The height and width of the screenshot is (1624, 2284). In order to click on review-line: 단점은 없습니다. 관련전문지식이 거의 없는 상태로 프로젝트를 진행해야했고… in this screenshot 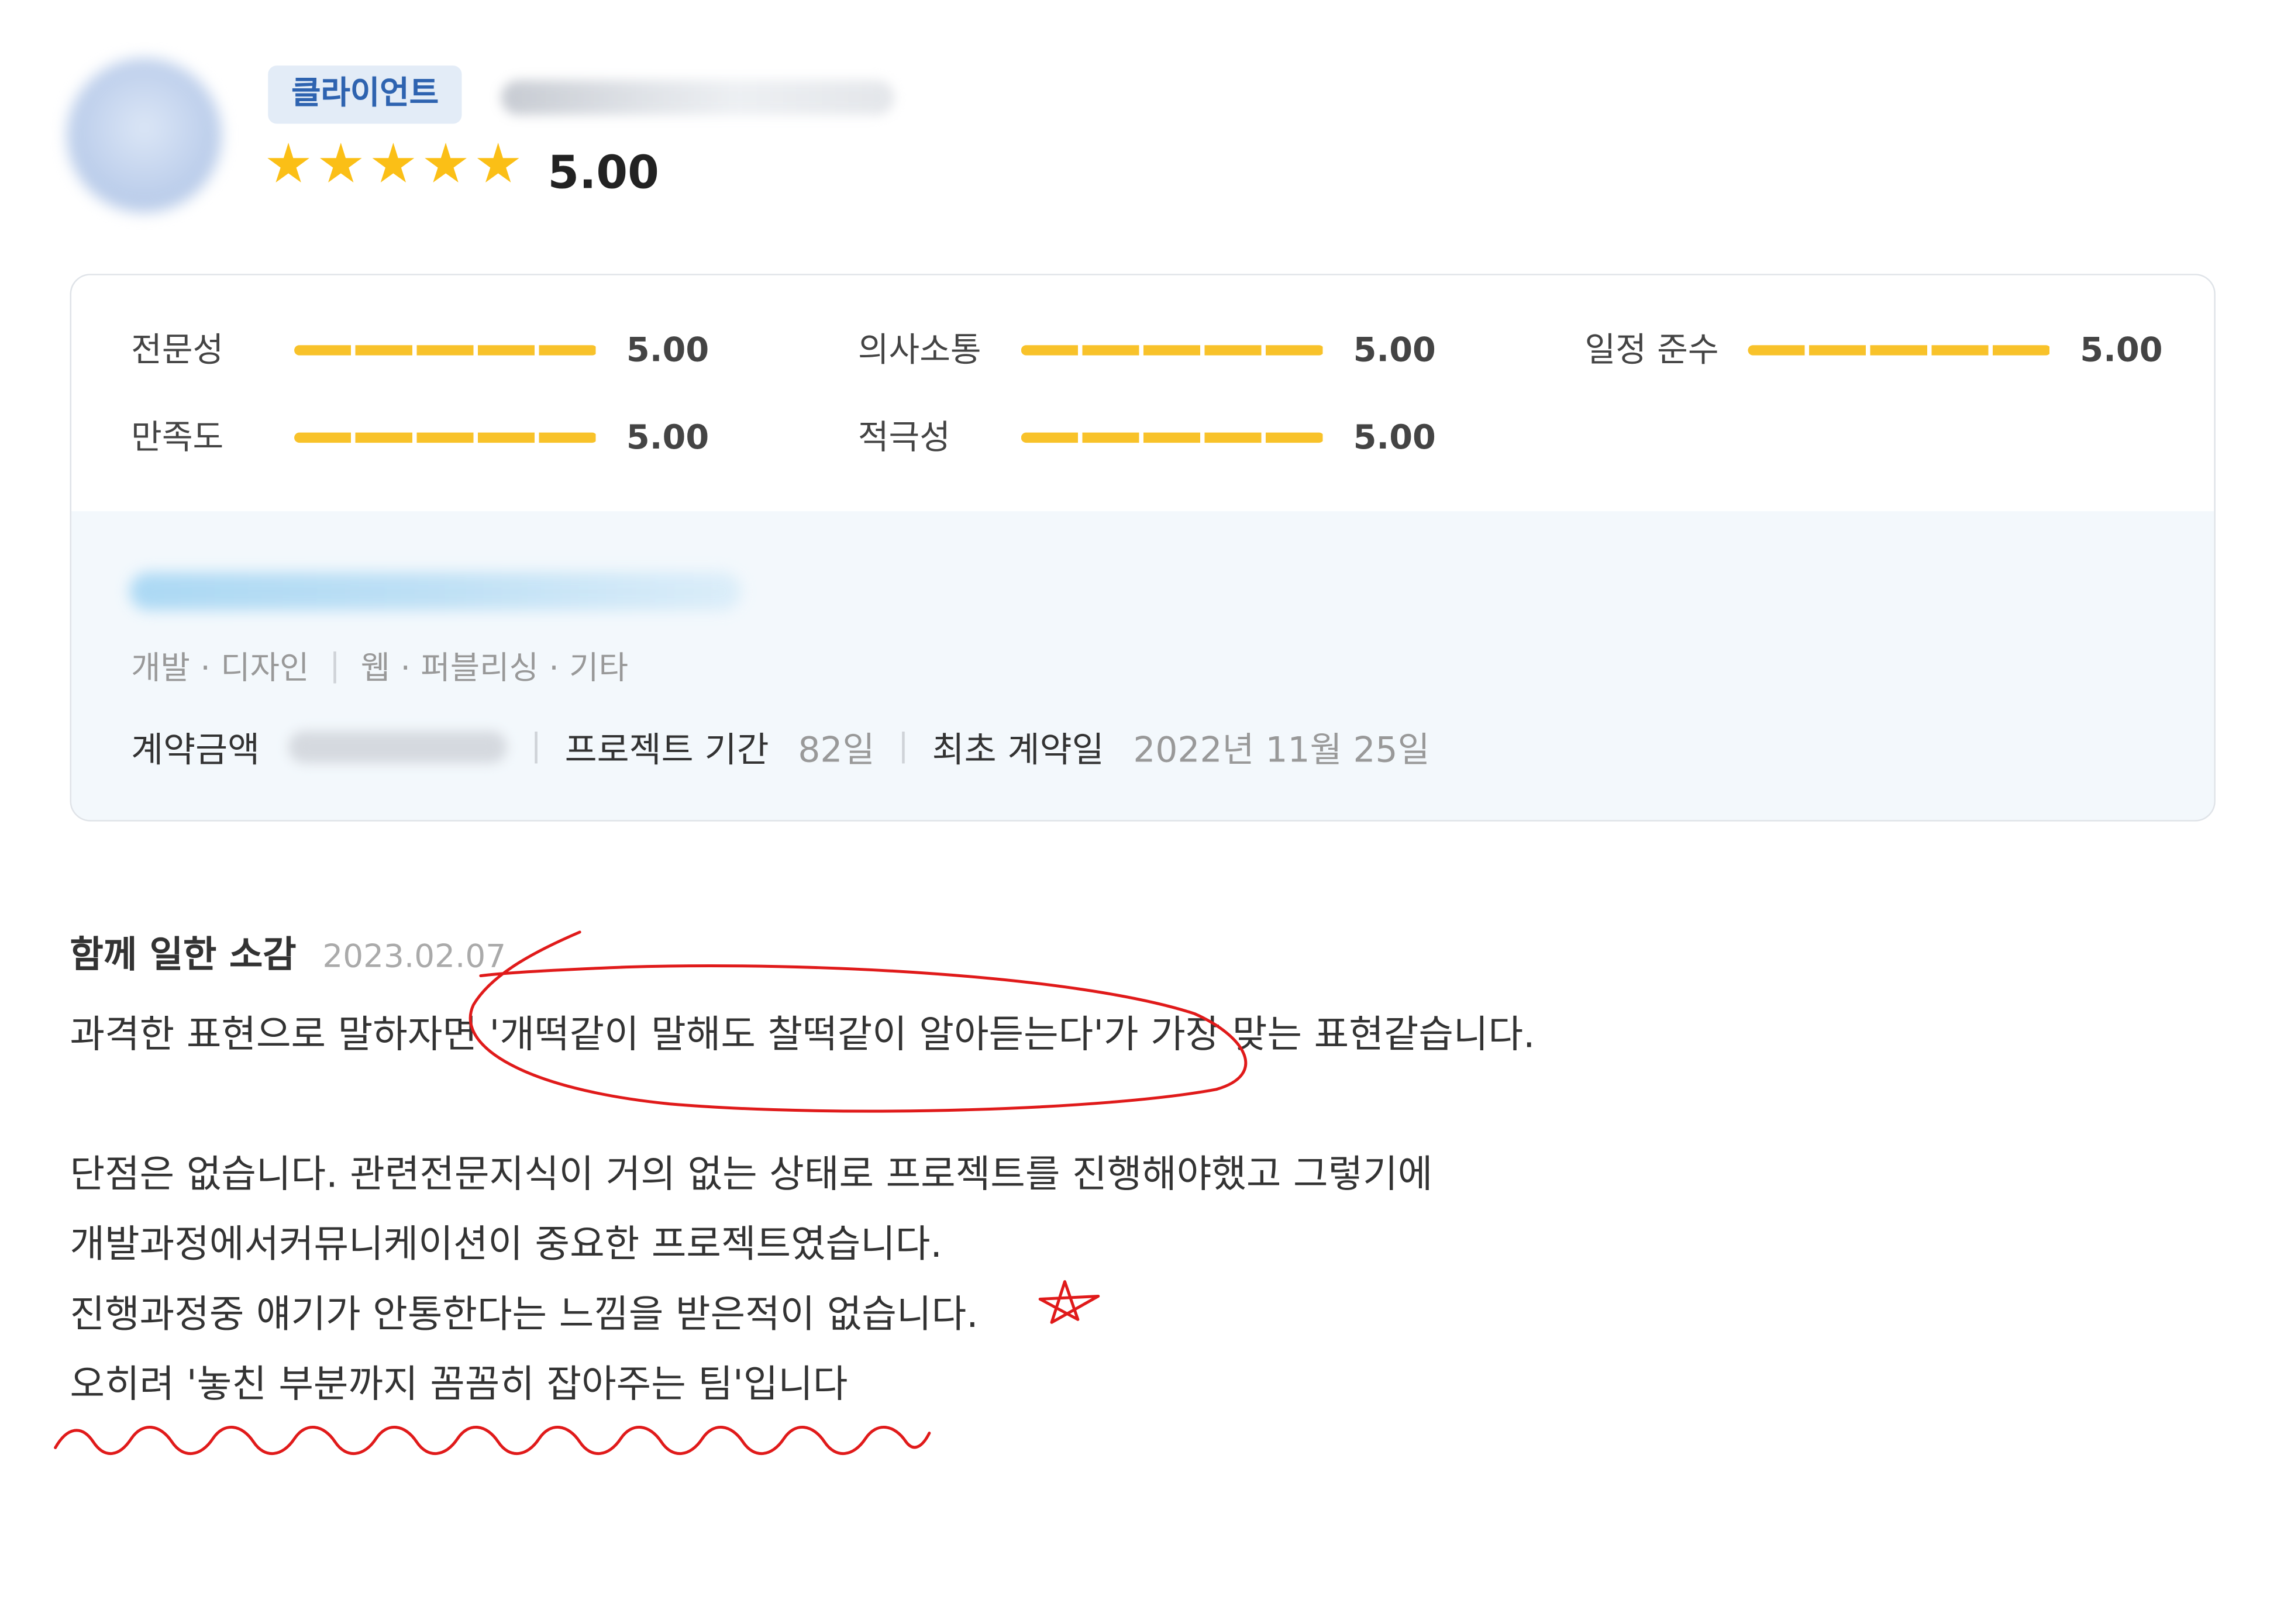, I will do `click(751, 1176)`.